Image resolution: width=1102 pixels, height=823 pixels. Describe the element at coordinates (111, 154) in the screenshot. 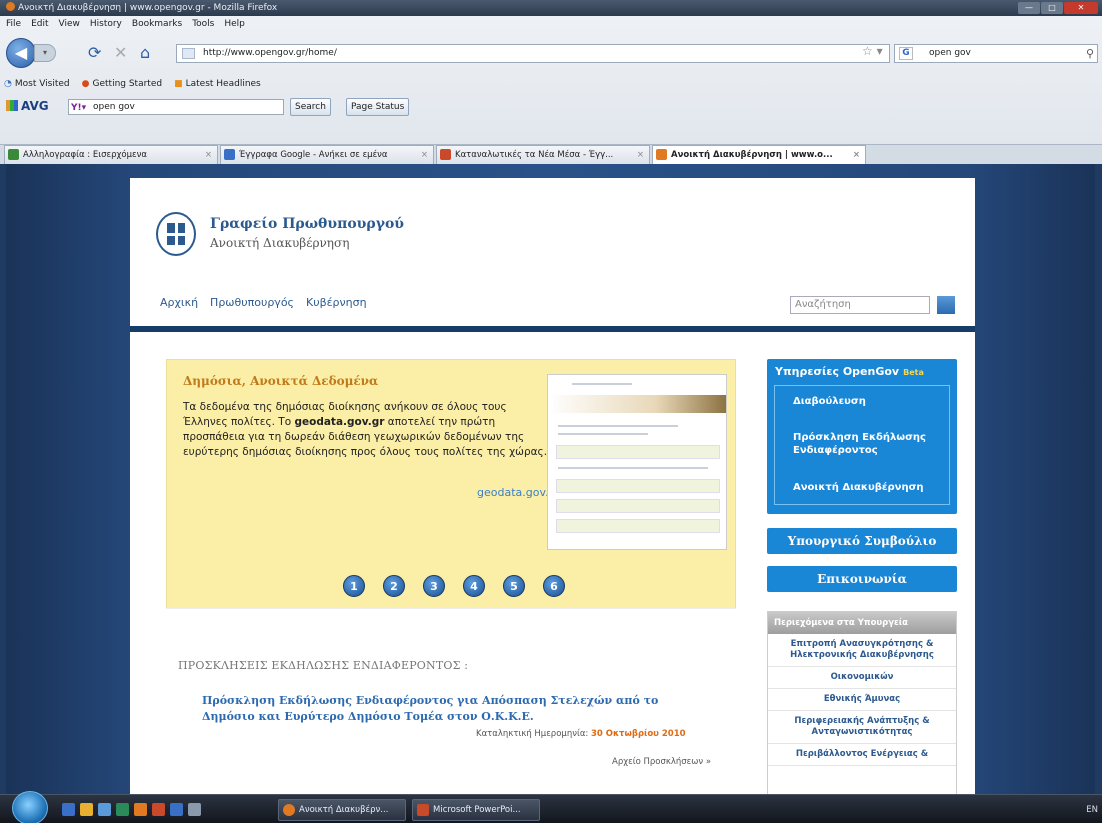

I see `tab-mail: Αλληλογραφία : Εισερχόμενα ×` at that location.